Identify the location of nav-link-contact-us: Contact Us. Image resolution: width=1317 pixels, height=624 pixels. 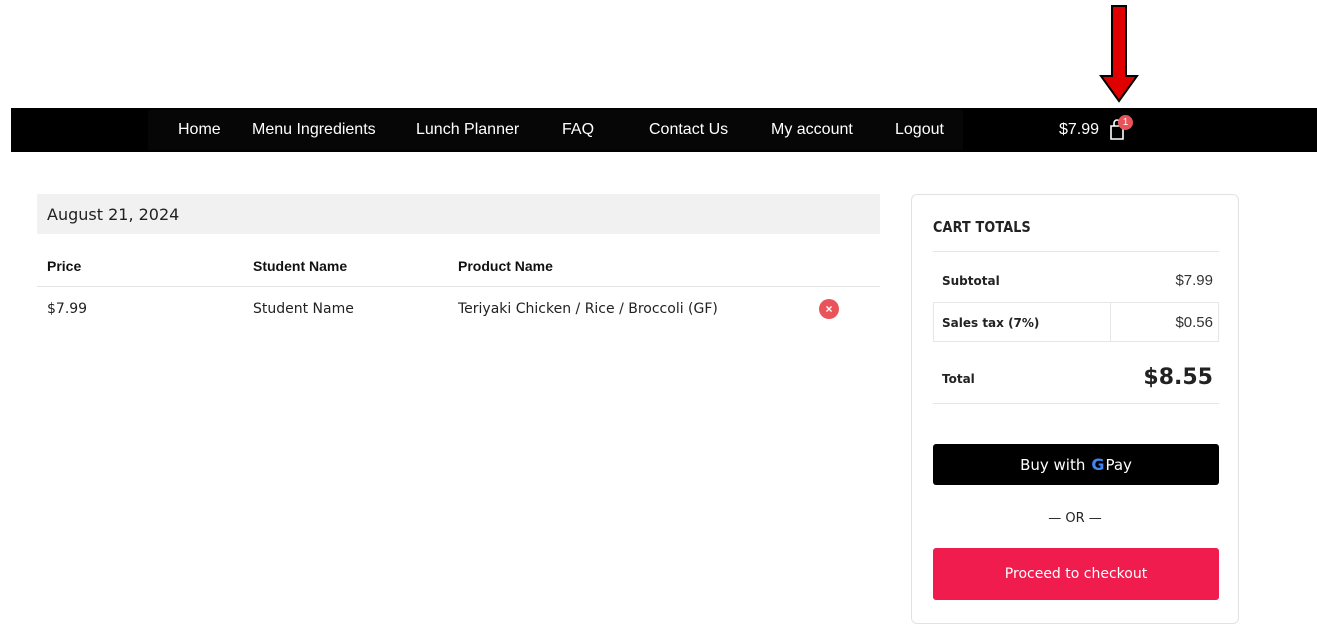
(688, 130).